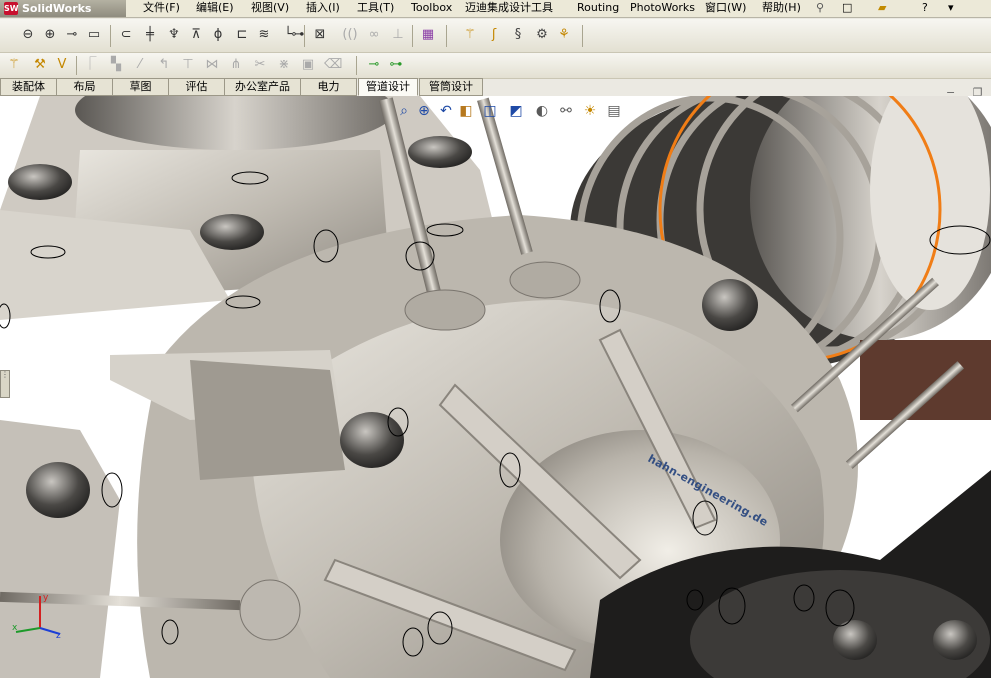 The height and width of the screenshot is (678, 991). What do you see at coordinates (242, 35) in the screenshot?
I see `harness-icon: ⊏` at bounding box center [242, 35].